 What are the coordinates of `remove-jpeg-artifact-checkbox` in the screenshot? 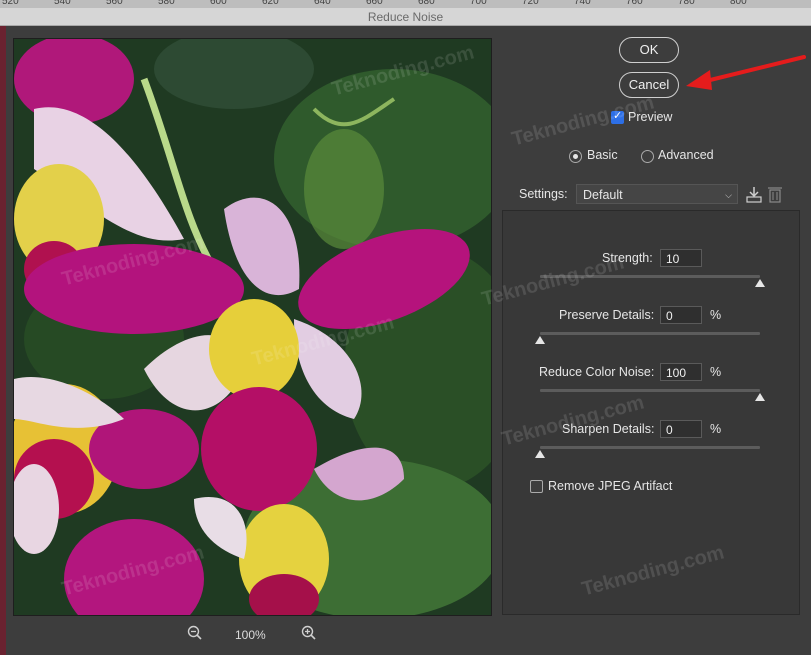 It's located at (536, 486).